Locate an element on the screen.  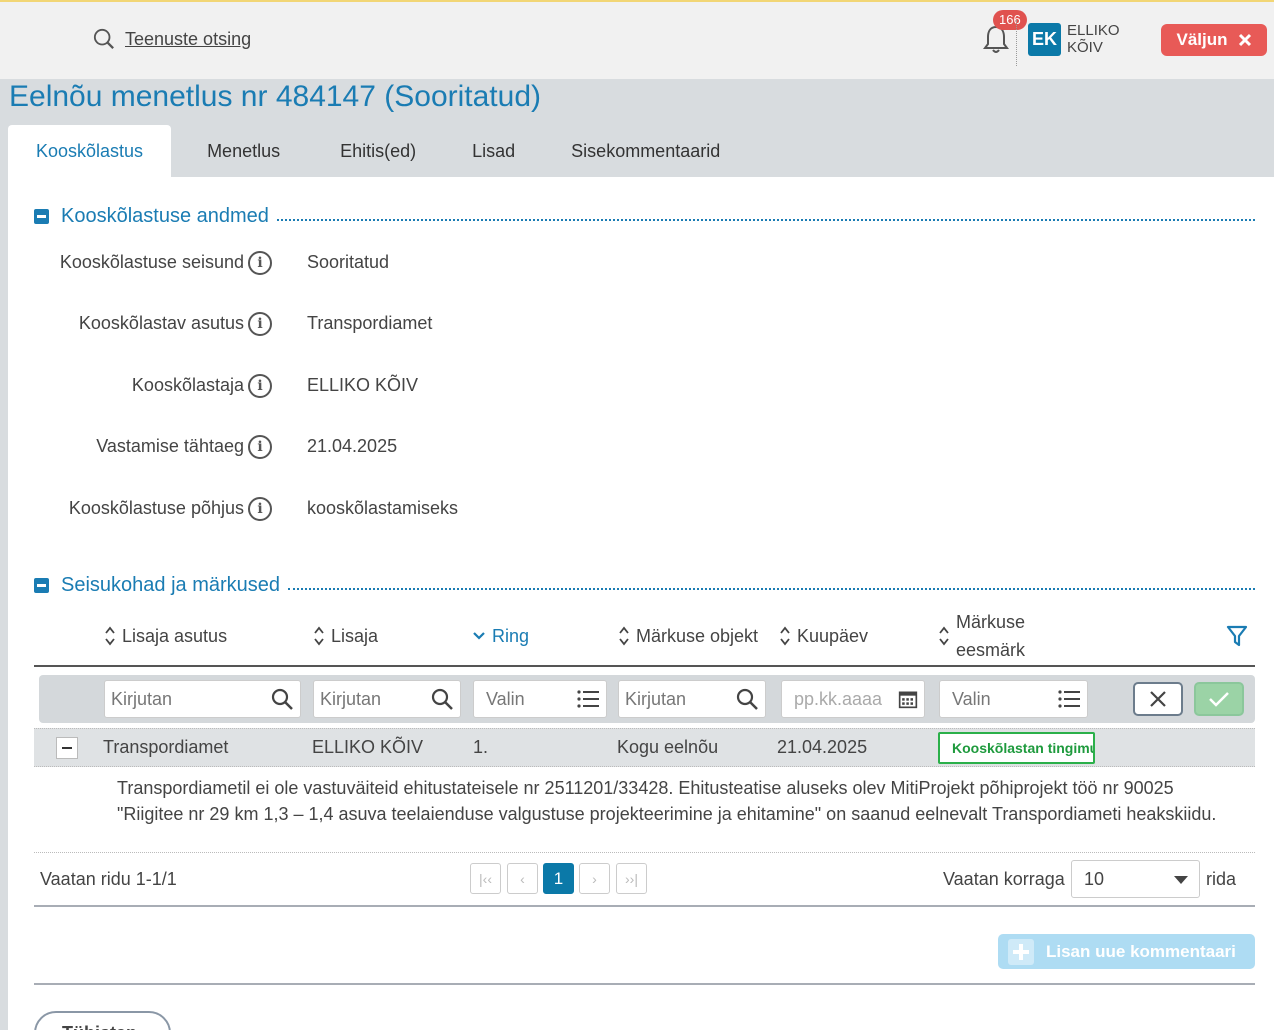
pager-info: Vaatan ridu 1-1/1 is located at coordinates (108, 879).